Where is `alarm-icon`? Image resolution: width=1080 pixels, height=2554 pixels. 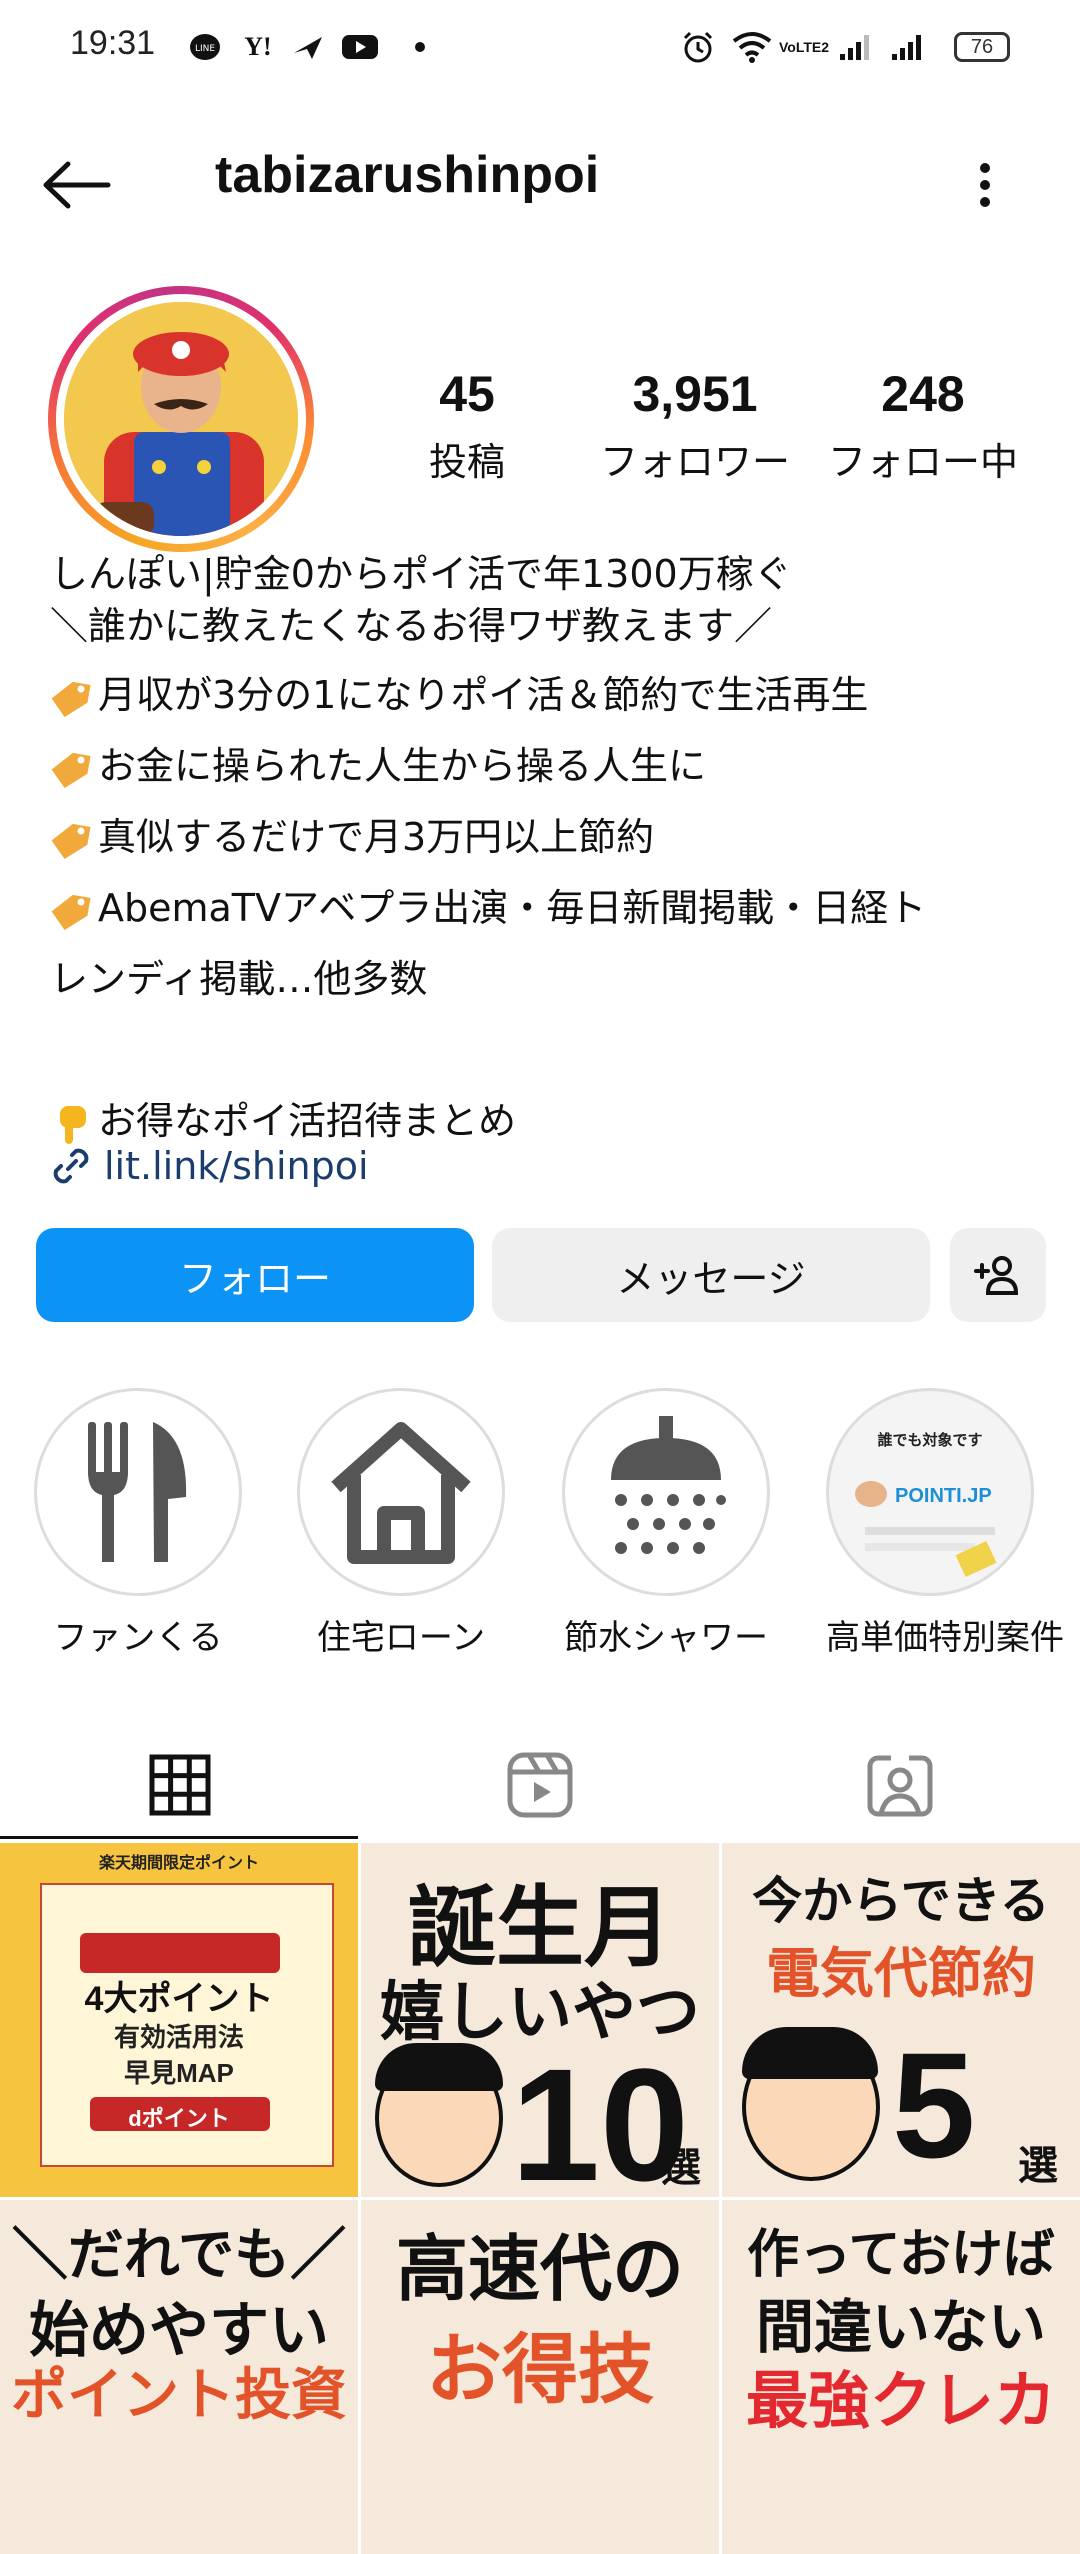
alarm-icon is located at coordinates (698, 47).